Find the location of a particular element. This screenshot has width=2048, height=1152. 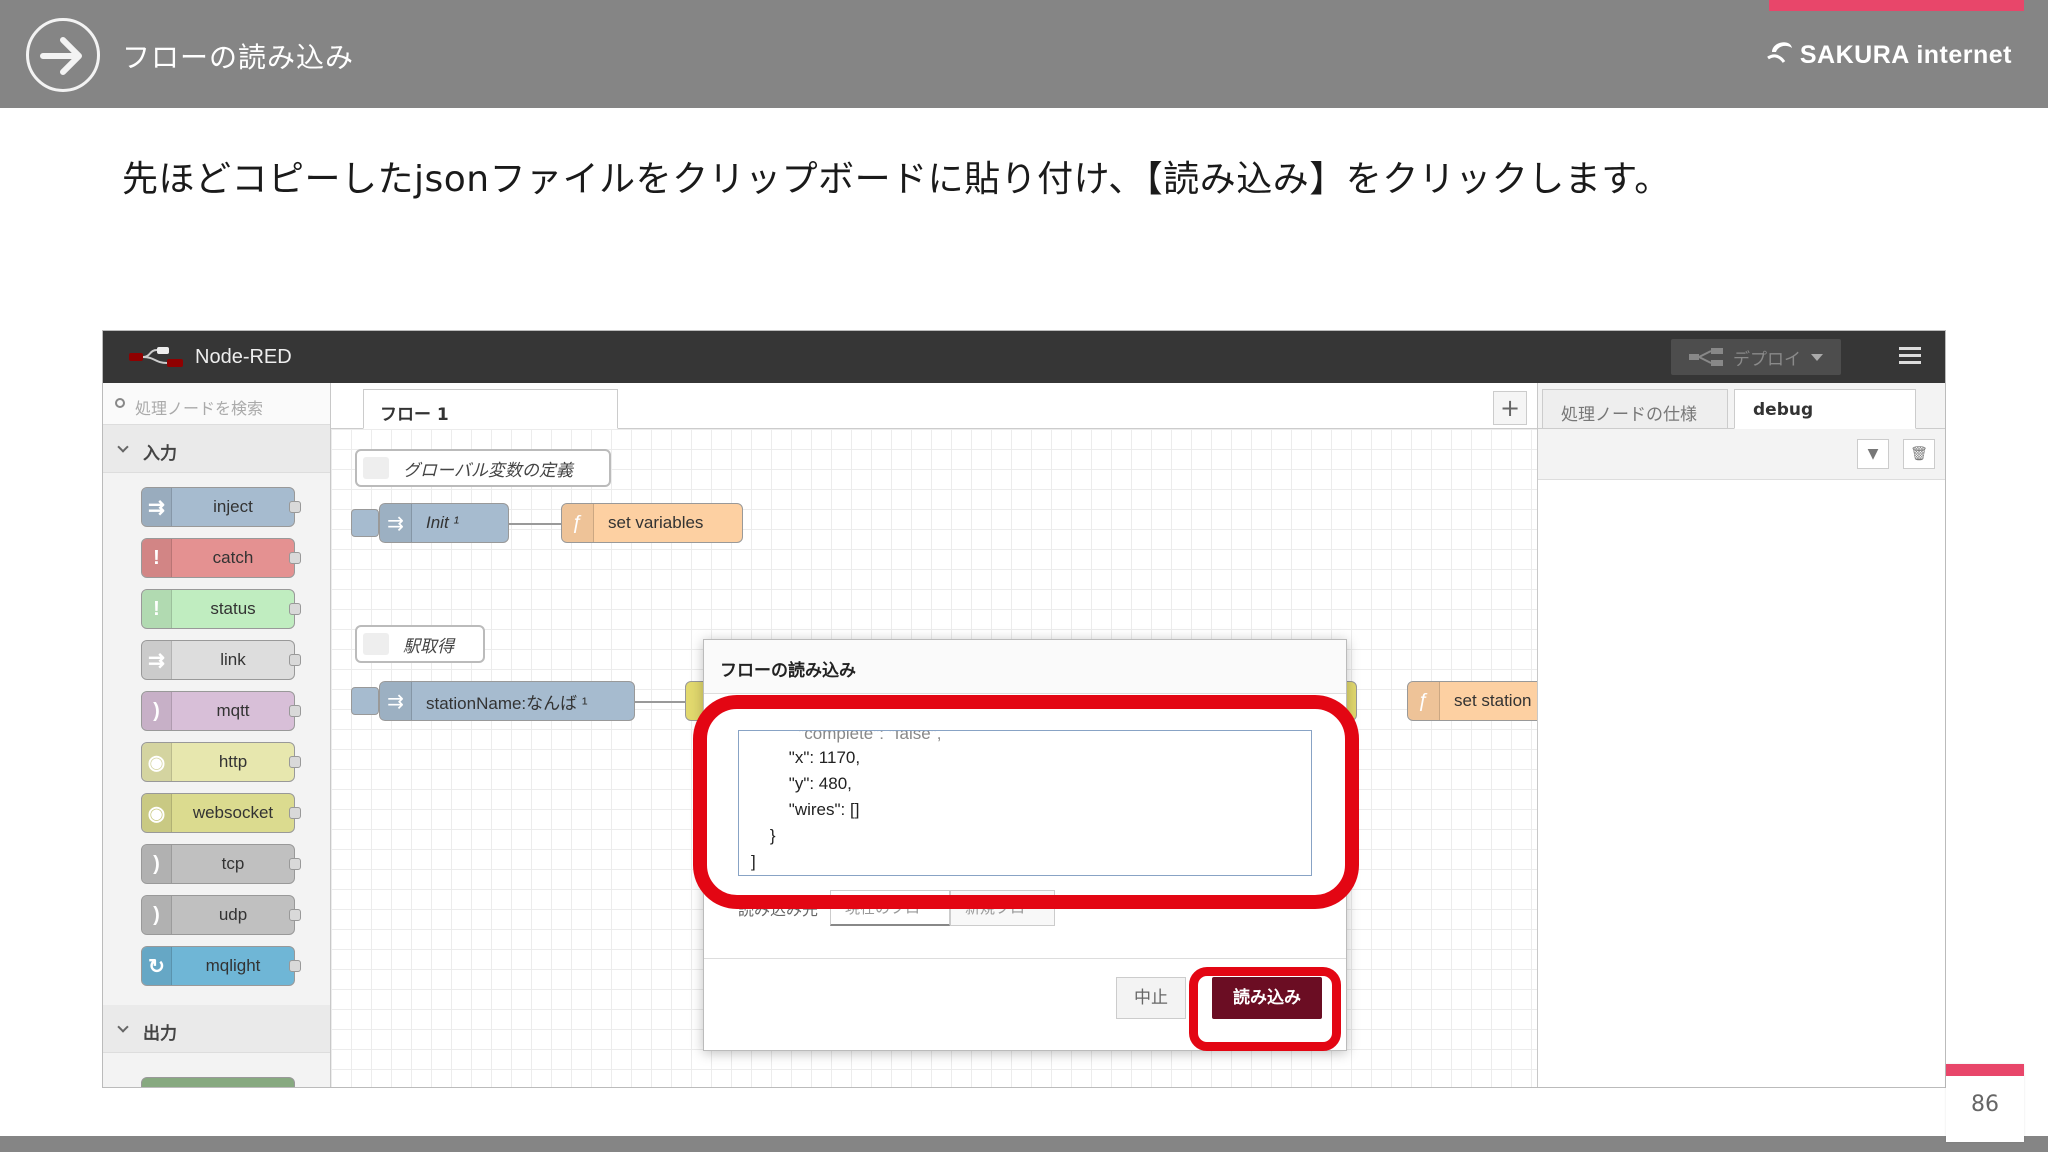

flow-node-set-variables: ƒ set variables is located at coordinates (652, 523).